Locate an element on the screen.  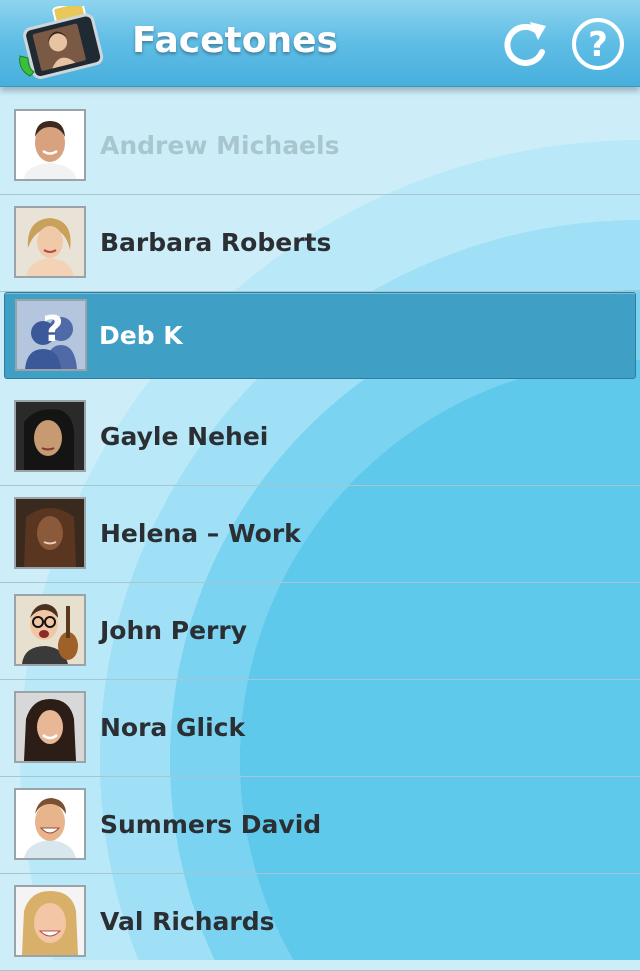
contact-name: Deb K is located at coordinates (141, 335).